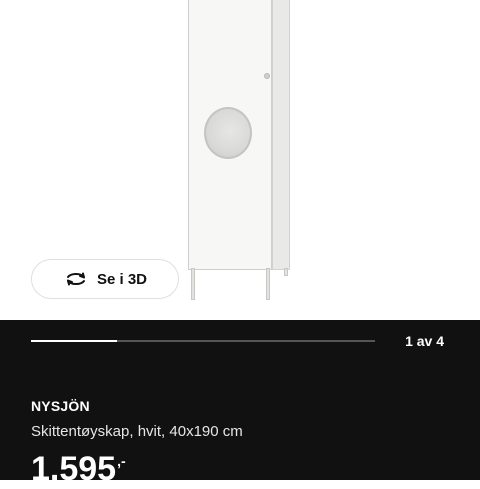 The image size is (480, 489). I want to click on cabinet-opening, so click(228, 133).